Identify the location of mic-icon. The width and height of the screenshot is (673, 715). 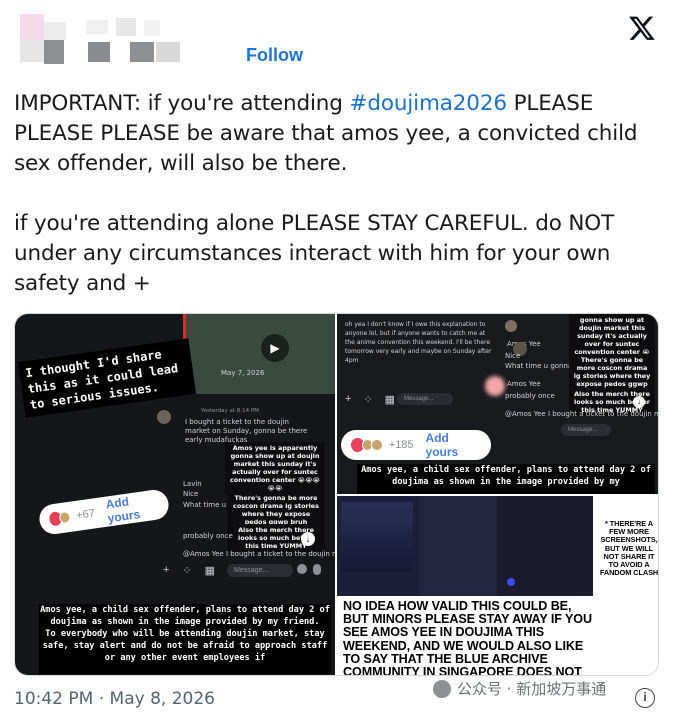
(317, 569).